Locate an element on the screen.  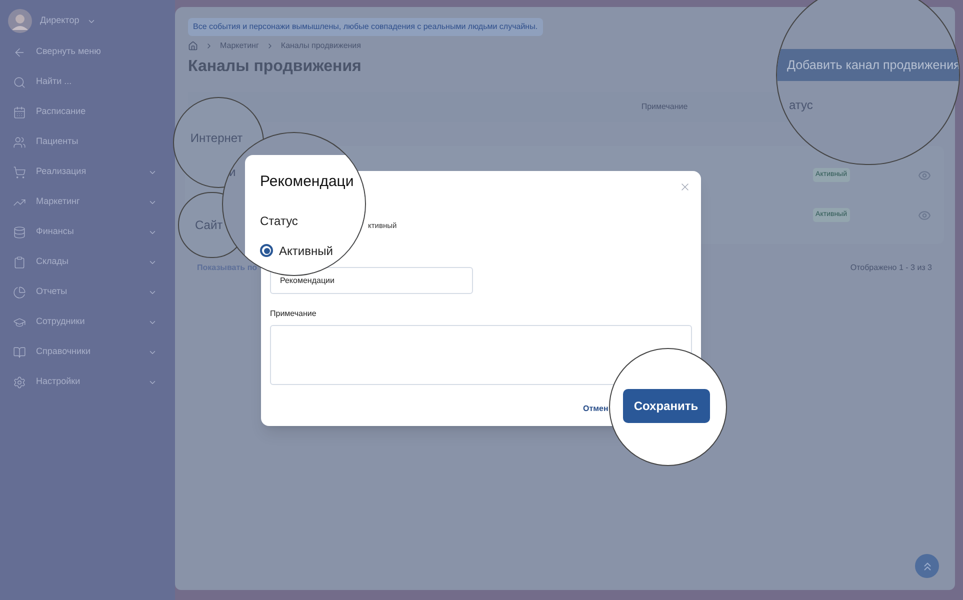
dialog-title: Рекомендаци is located at coordinates (307, 182).